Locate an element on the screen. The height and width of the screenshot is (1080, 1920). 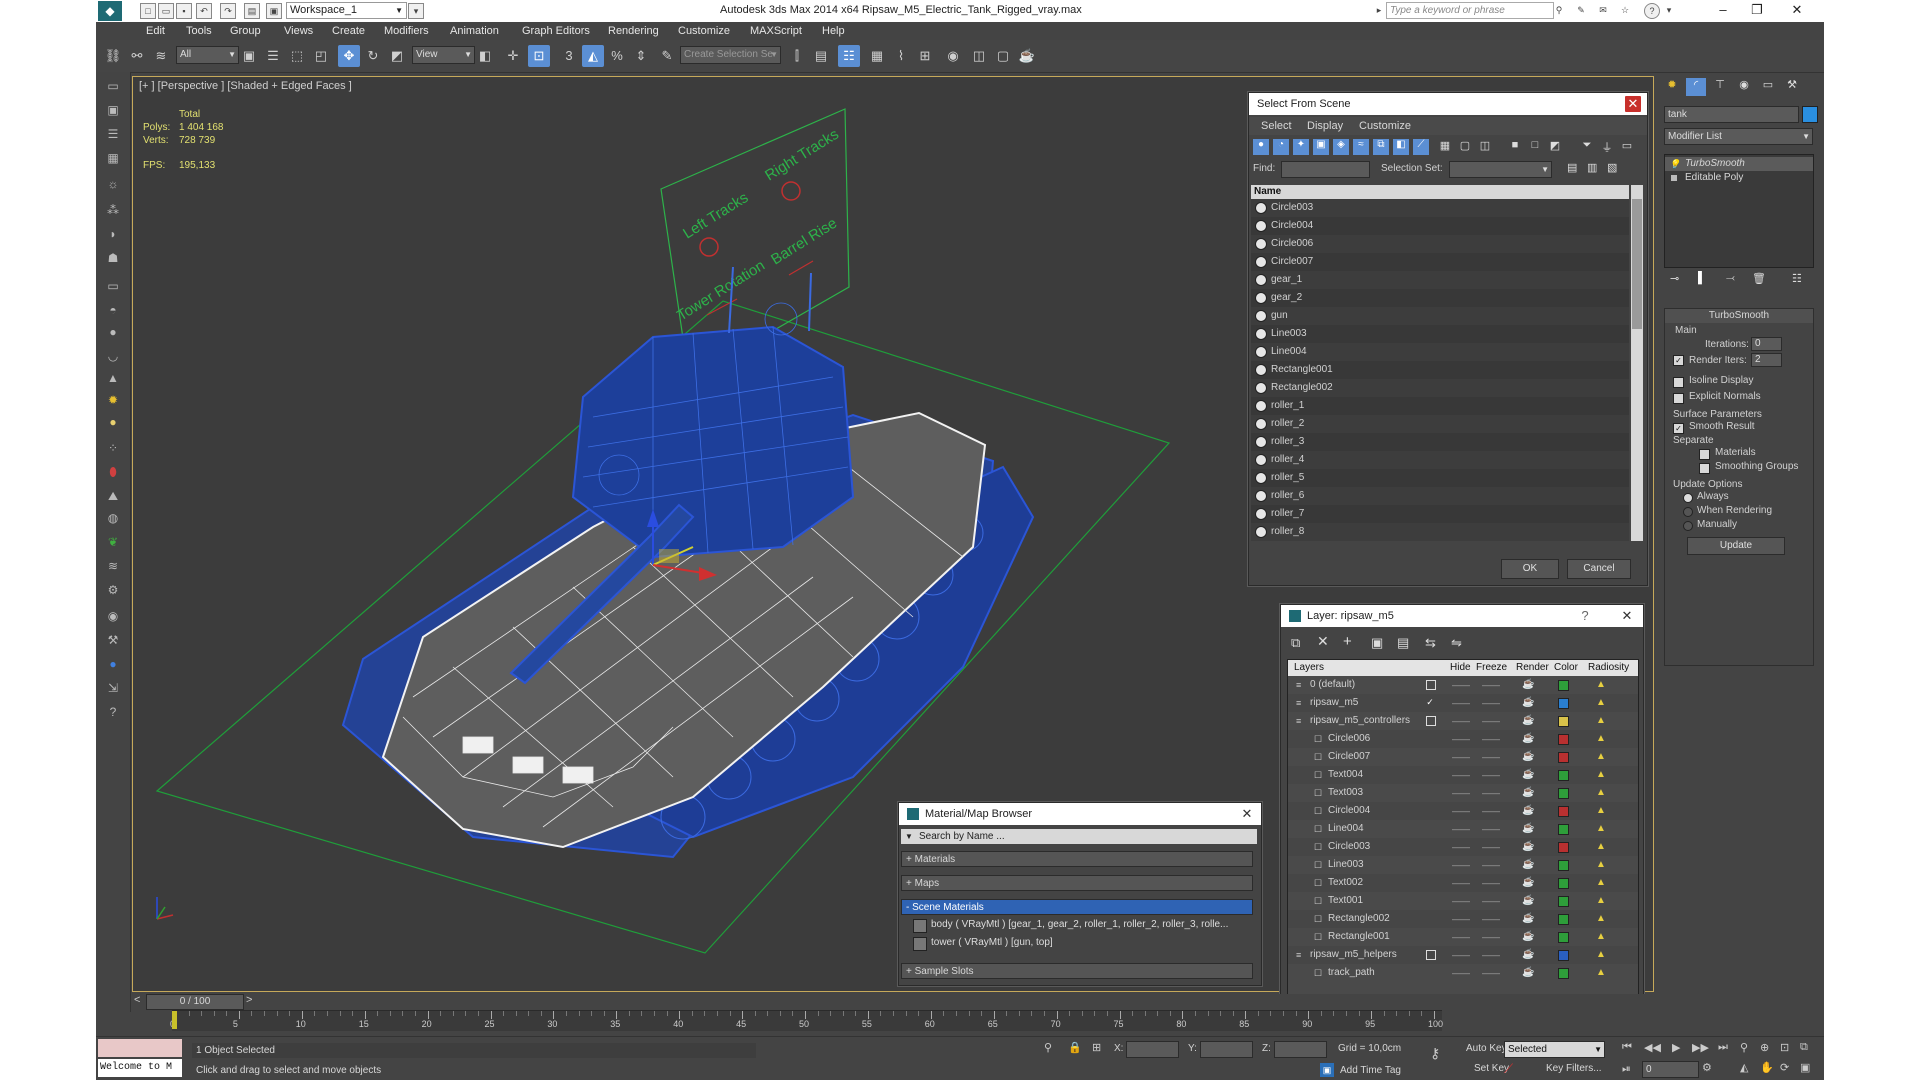
sfs-menu-customize: Customize is located at coordinates (1385, 126).